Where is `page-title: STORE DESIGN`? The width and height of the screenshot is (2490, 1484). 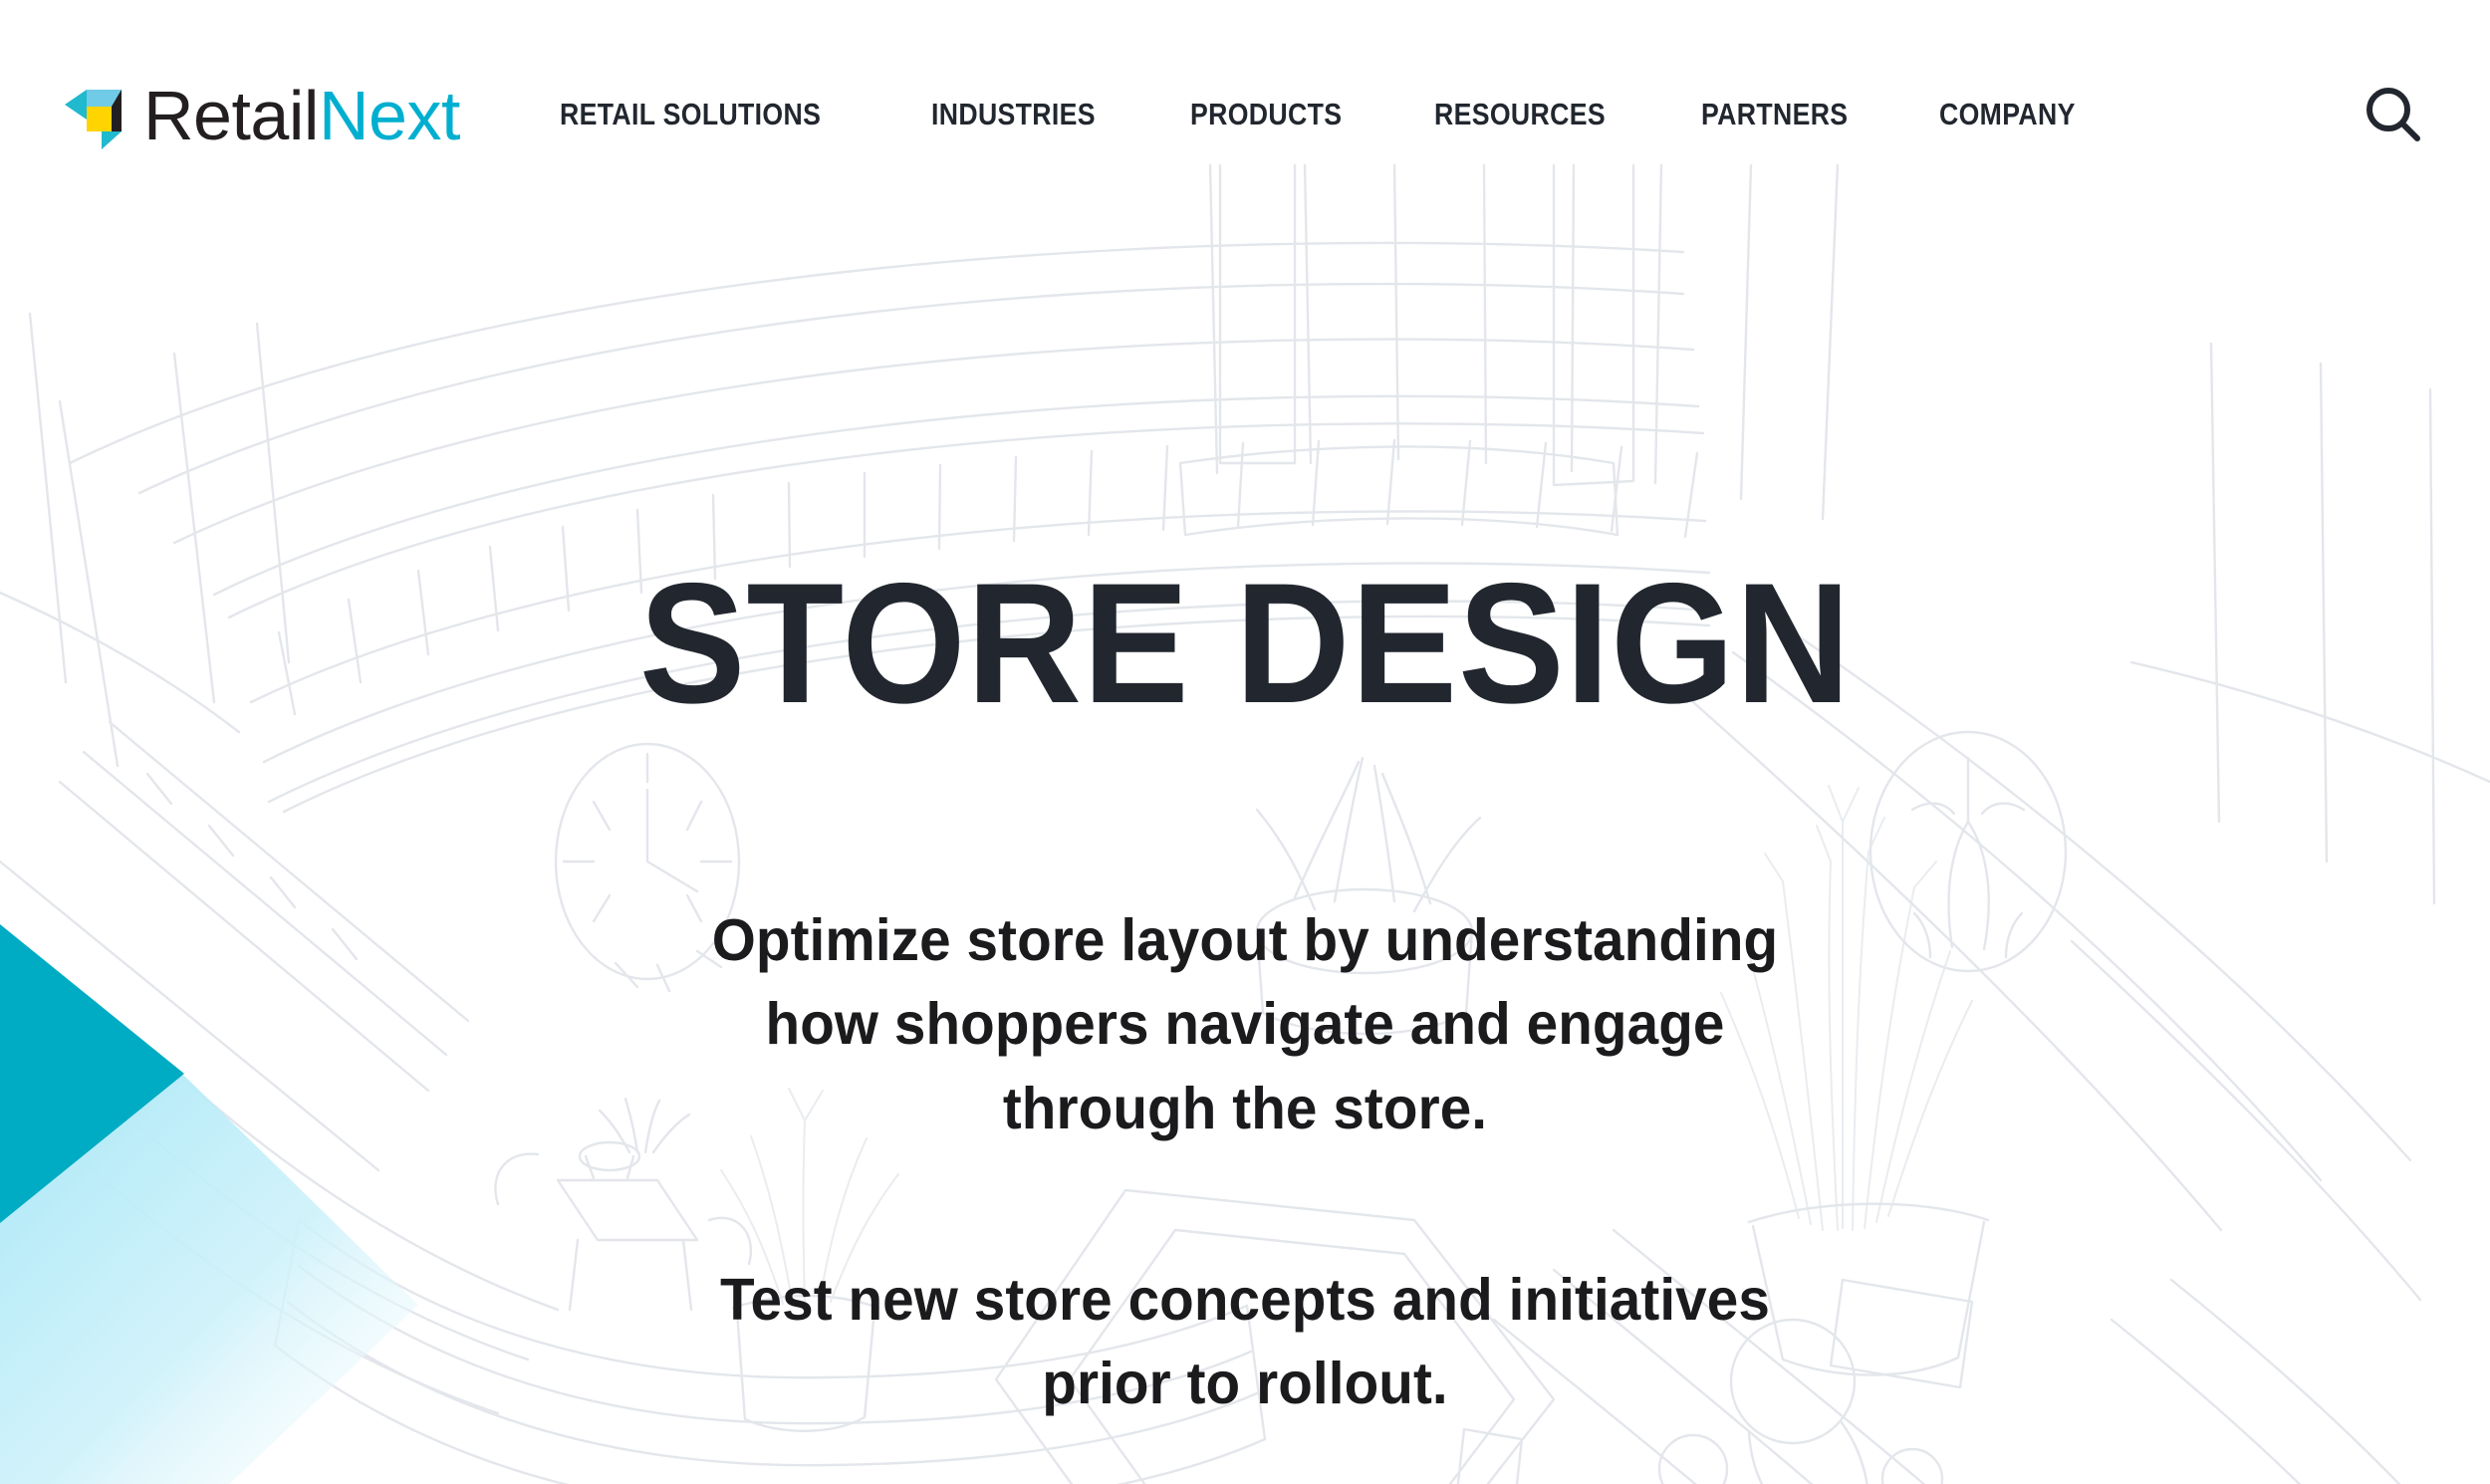 page-title: STORE DESIGN is located at coordinates (1245, 643).